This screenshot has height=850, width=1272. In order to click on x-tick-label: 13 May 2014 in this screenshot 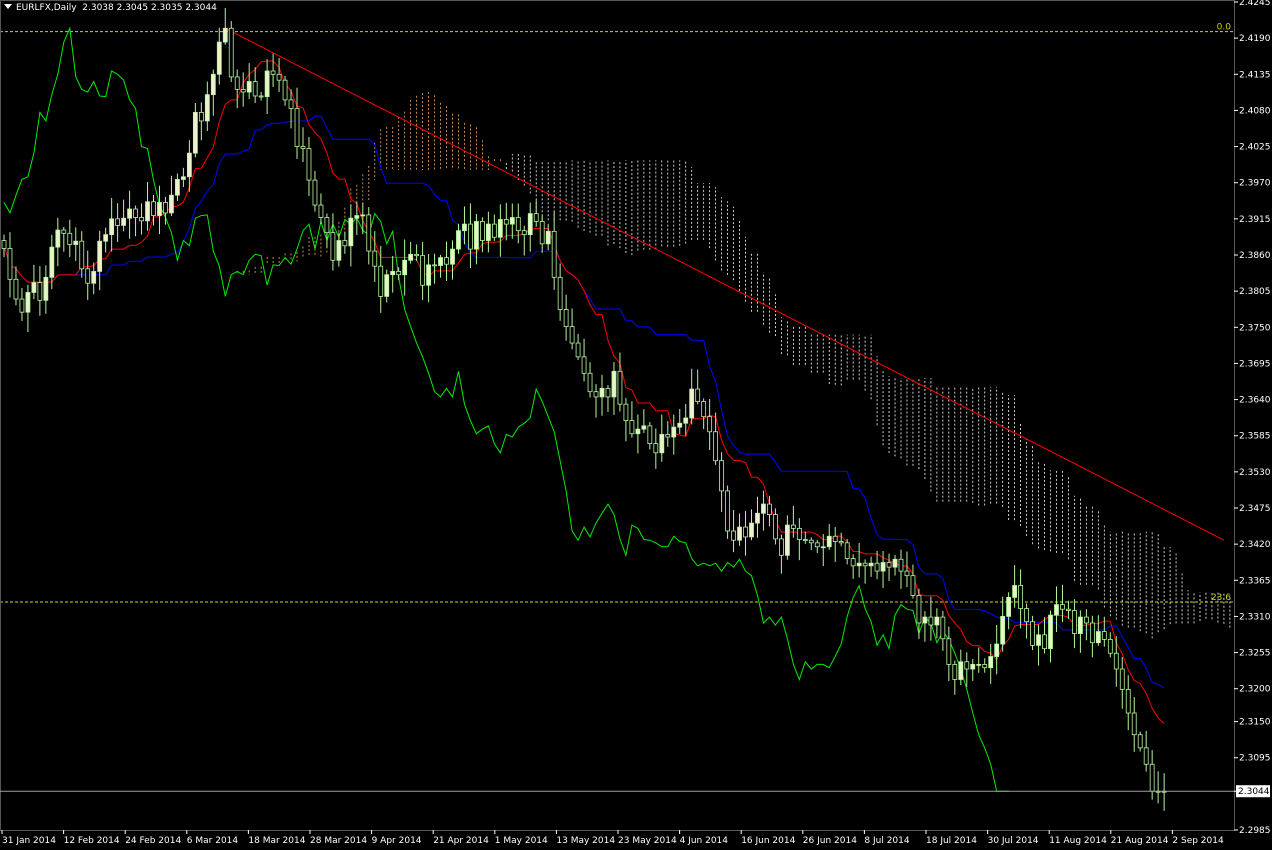, I will do `click(585, 841)`.